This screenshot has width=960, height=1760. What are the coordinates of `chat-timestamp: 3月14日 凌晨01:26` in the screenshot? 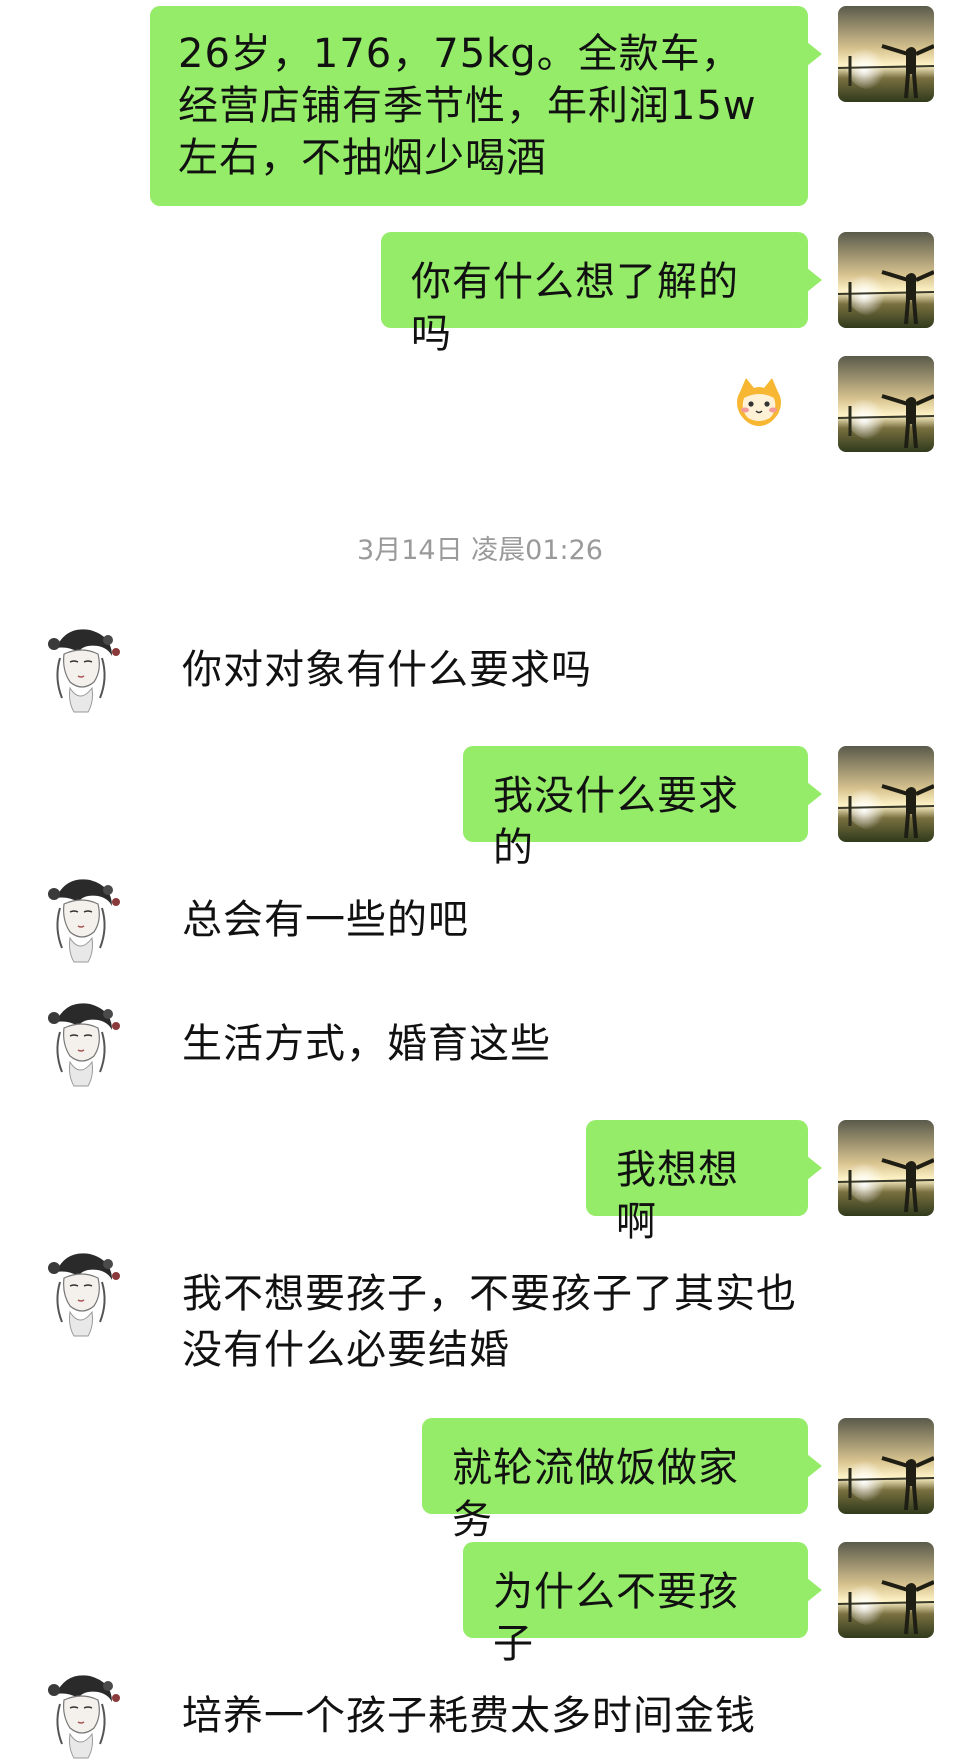 It's located at (480, 550).